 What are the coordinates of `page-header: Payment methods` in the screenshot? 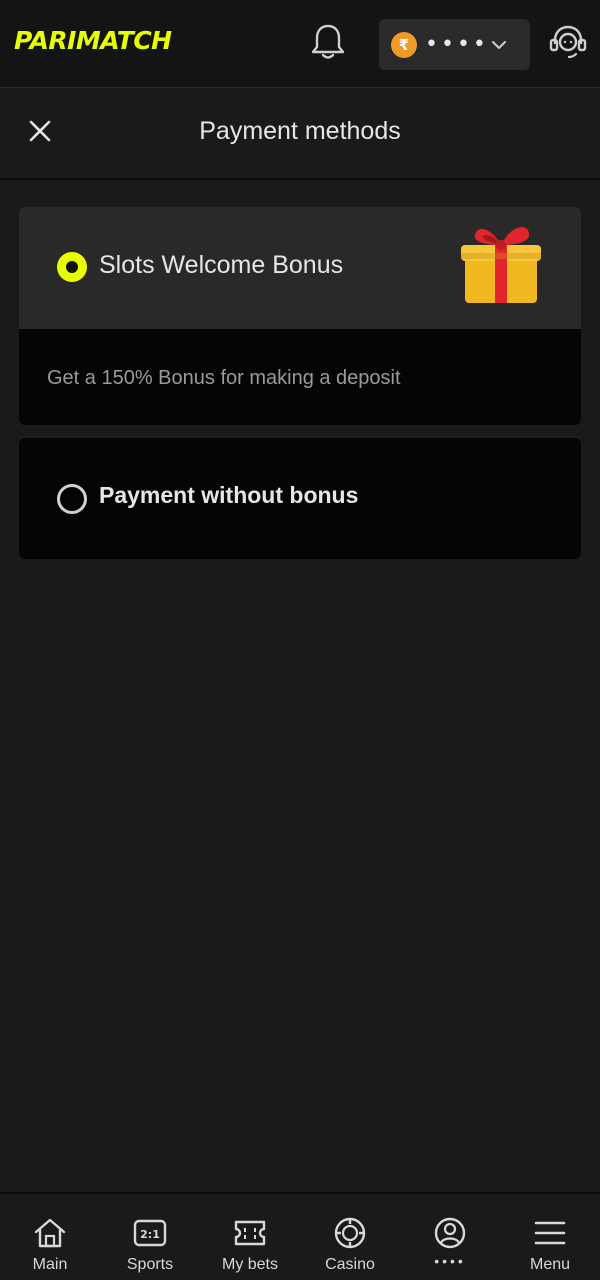 It's located at (300, 134).